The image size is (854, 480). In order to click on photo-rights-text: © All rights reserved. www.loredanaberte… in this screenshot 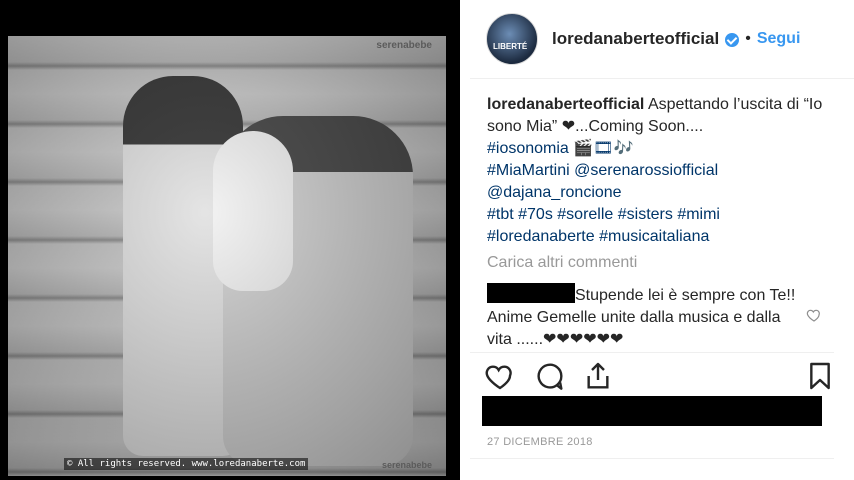, I will do `click(186, 464)`.